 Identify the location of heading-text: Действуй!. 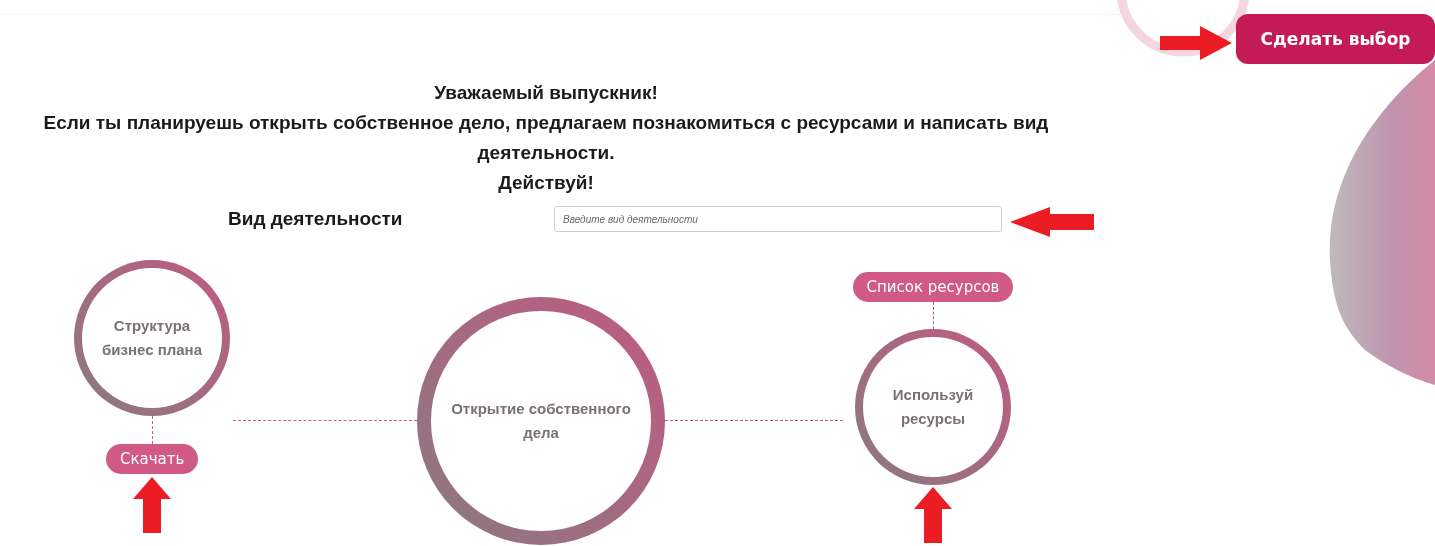
(546, 183).